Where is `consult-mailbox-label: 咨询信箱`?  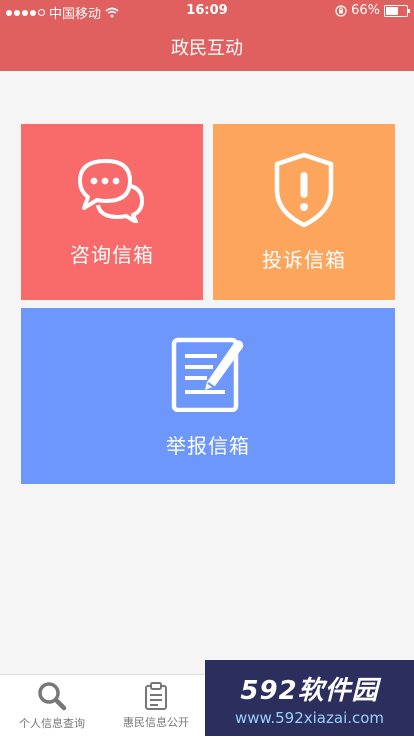
consult-mailbox-label: 咨询信箱 is located at coordinates (112, 254).